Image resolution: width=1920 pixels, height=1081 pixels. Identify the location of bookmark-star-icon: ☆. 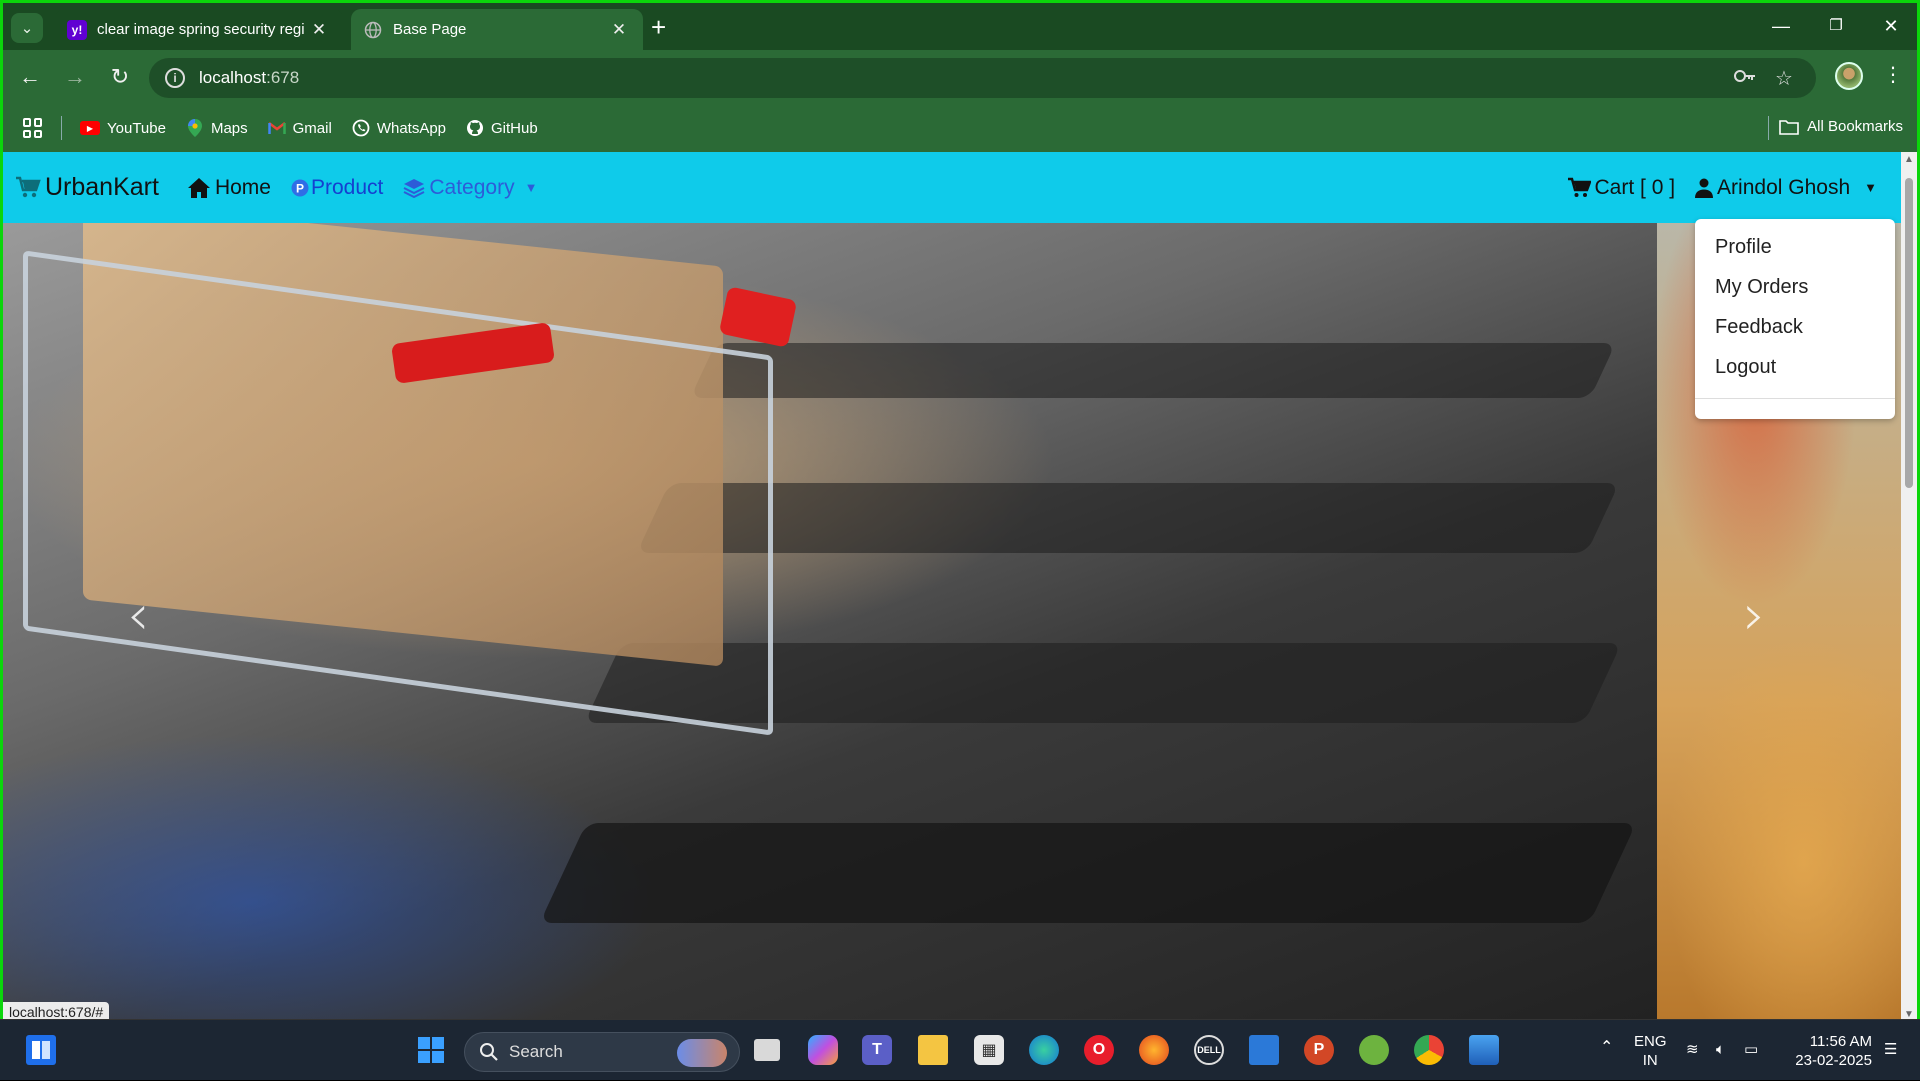
(1784, 78).